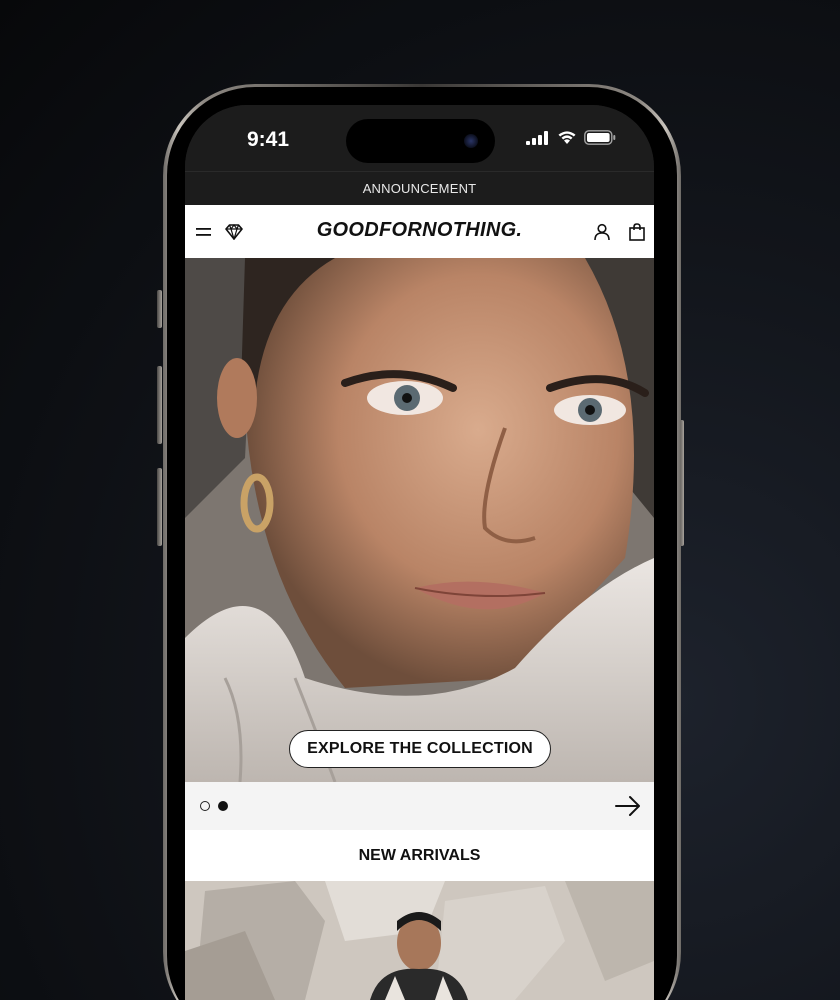 Image resolution: width=840 pixels, height=1000 pixels. I want to click on status-time: 9:41, so click(268, 139).